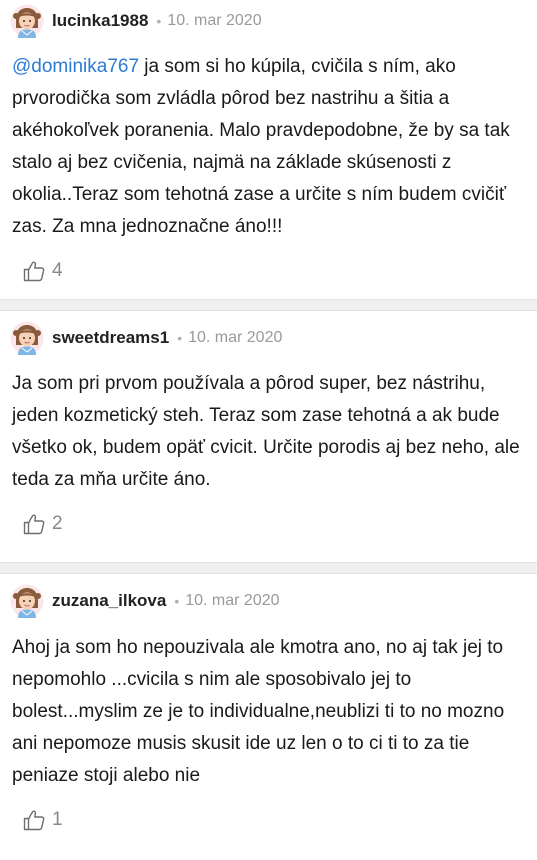 This screenshot has width=537, height=860. I want to click on username: lucinka1988, so click(100, 21).